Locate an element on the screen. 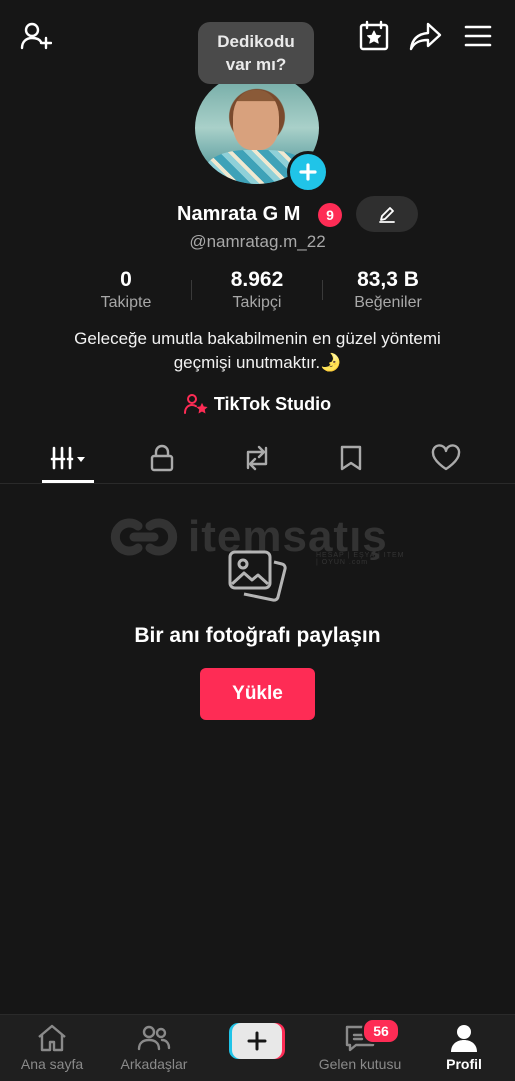 The height and width of the screenshot is (1081, 515). stat-followers: 8.962 Takipçi is located at coordinates (257, 290).